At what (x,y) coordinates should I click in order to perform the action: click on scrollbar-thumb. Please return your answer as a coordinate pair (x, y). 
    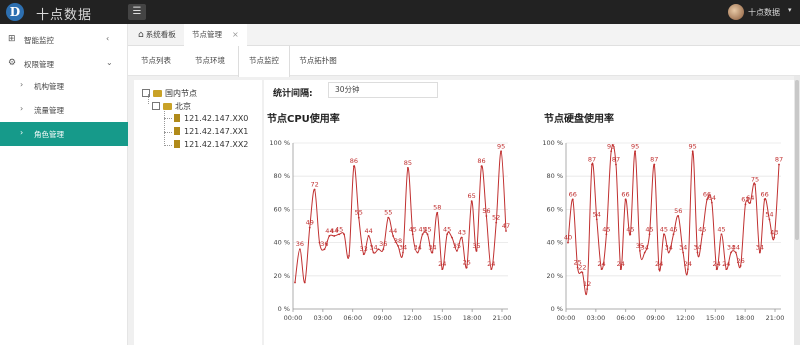
    Looking at the image, I should click on (797, 160).